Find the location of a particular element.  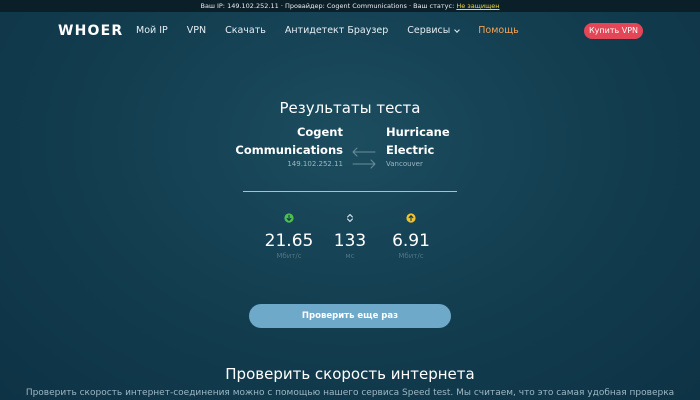

buy-vpn-button: Купить VPN is located at coordinates (613, 31).